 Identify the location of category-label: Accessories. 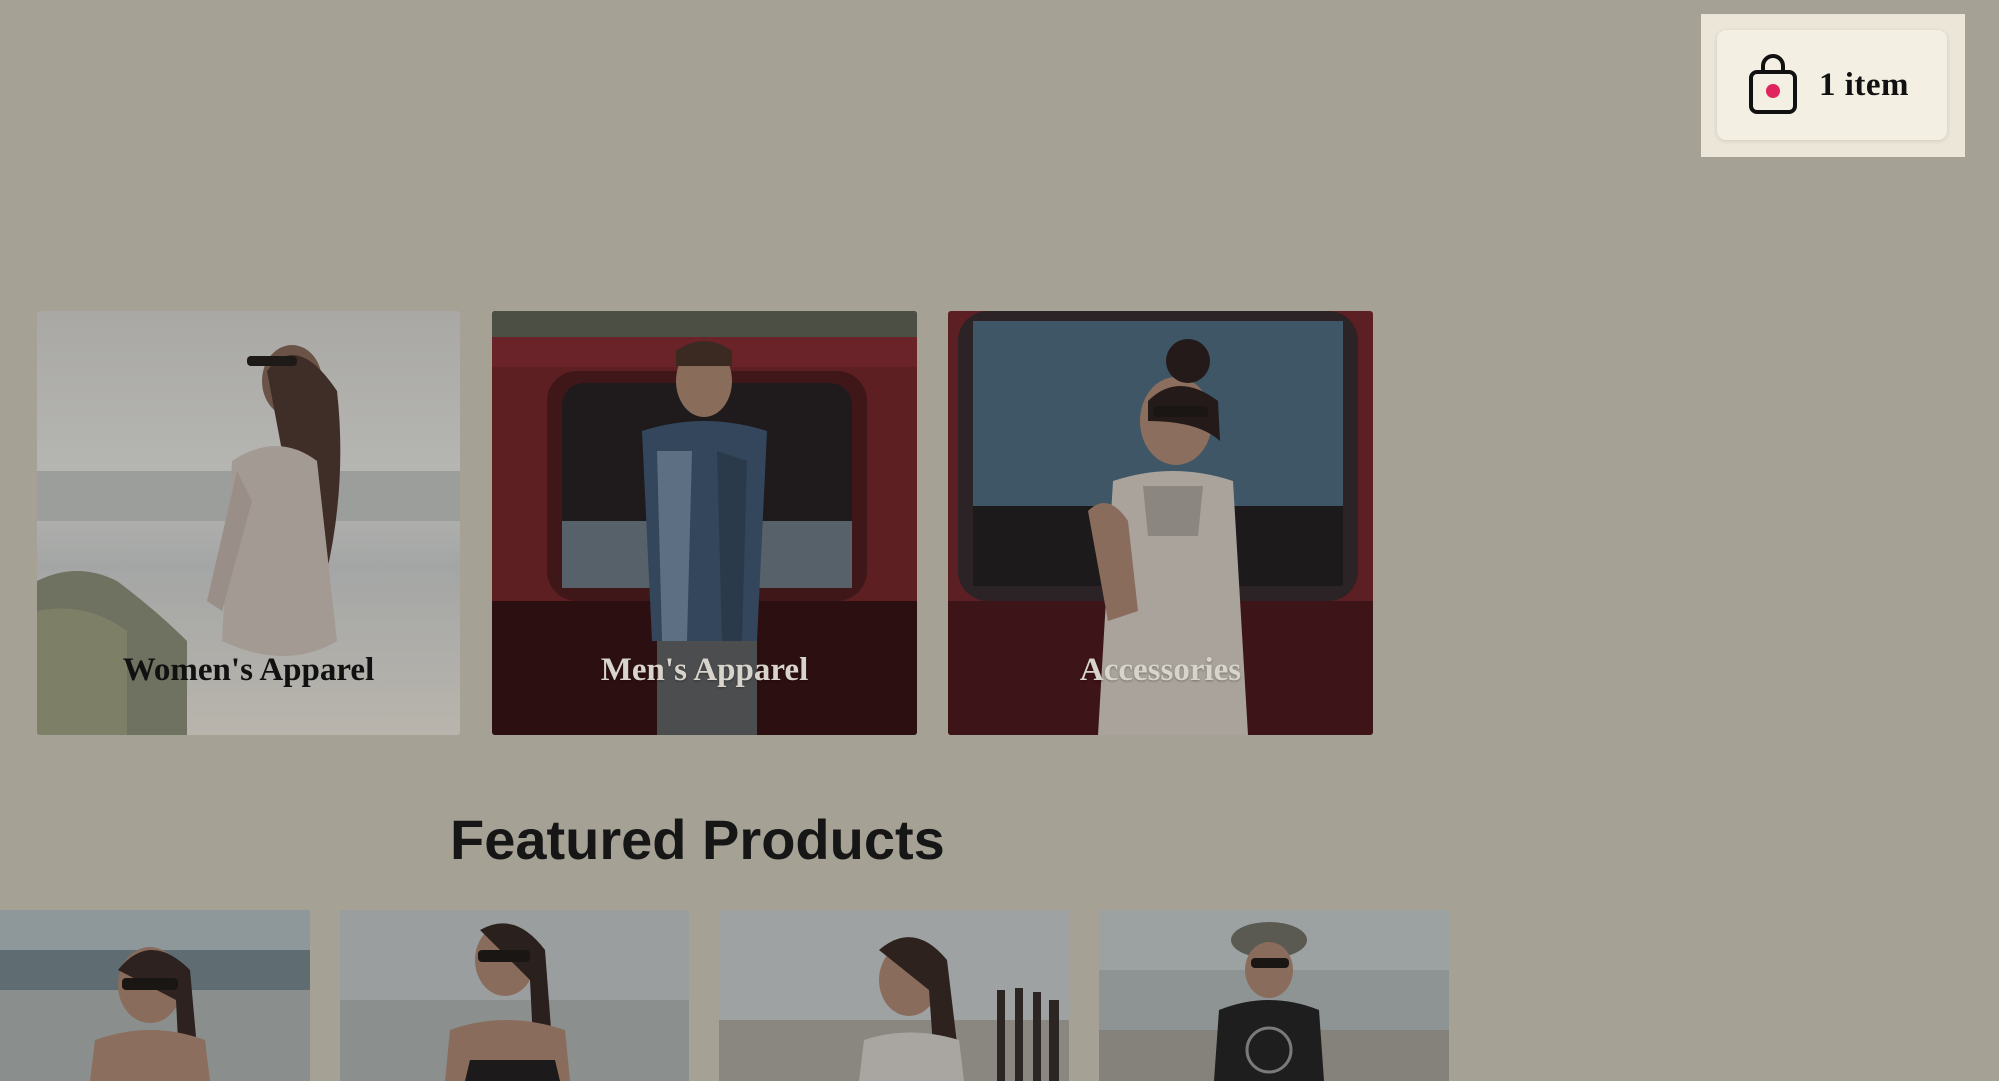
(1160, 670).